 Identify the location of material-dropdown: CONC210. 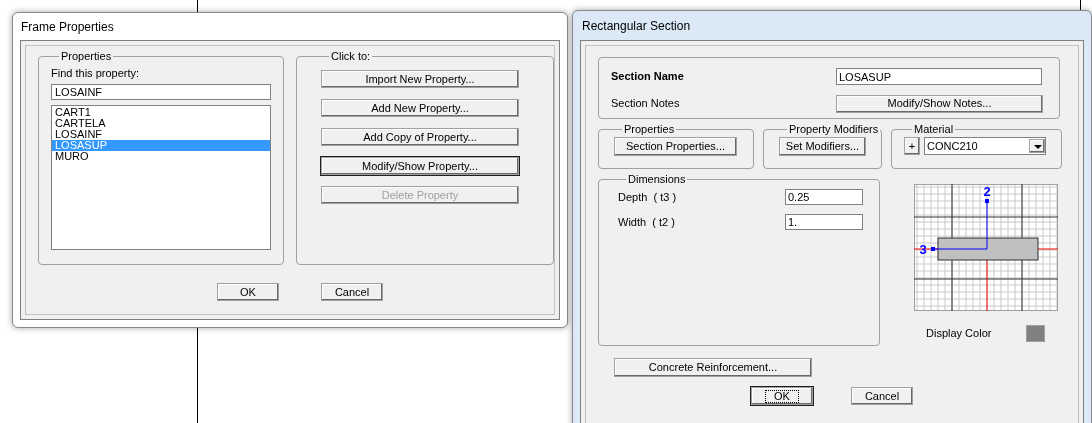
(985, 146).